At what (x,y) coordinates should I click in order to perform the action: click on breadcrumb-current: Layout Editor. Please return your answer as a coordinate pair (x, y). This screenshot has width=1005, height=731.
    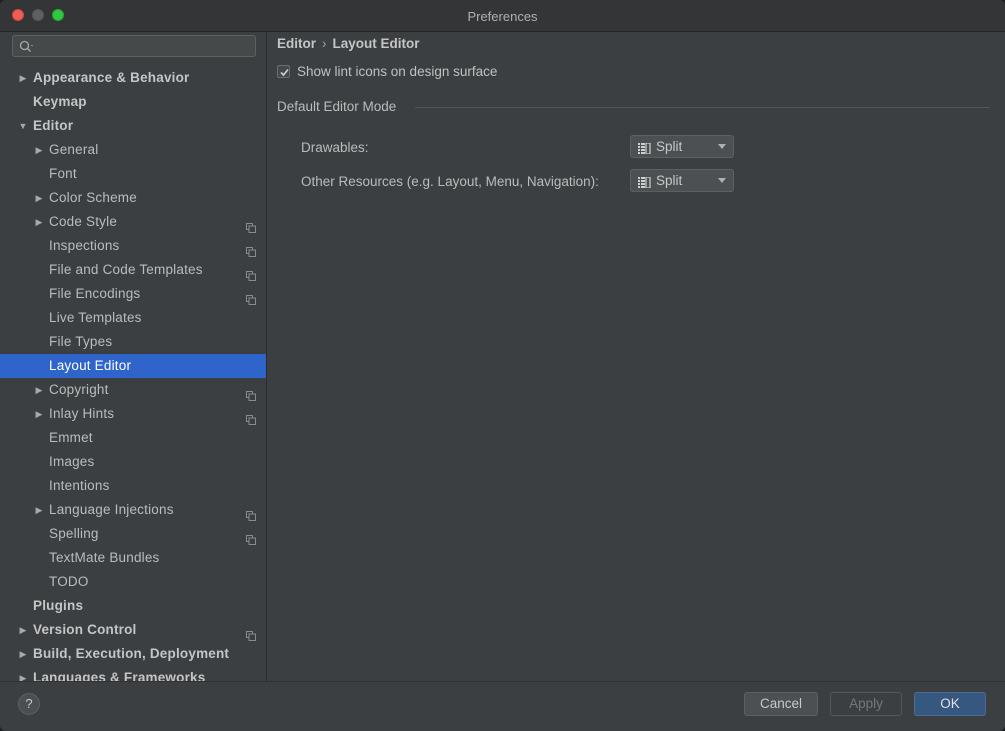
    Looking at the image, I should click on (376, 43).